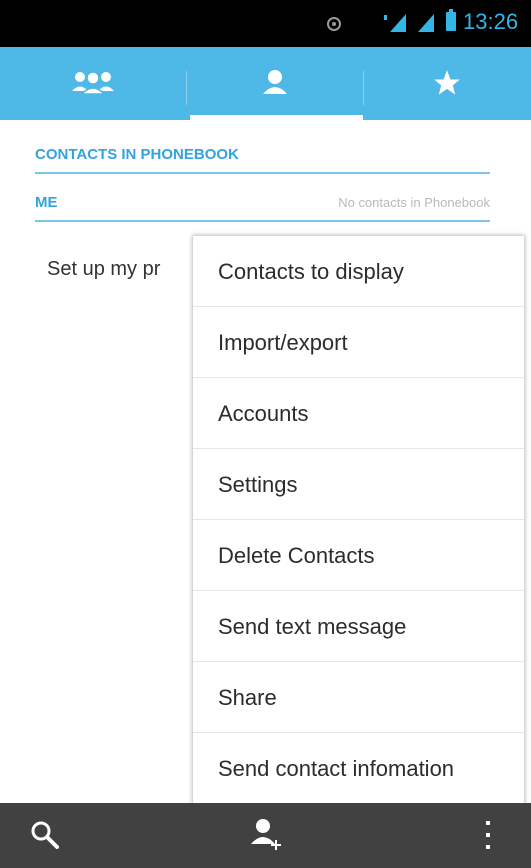 The width and height of the screenshot is (531, 868). I want to click on menu-item-contacts-to-display: Contacts to display, so click(358, 271).